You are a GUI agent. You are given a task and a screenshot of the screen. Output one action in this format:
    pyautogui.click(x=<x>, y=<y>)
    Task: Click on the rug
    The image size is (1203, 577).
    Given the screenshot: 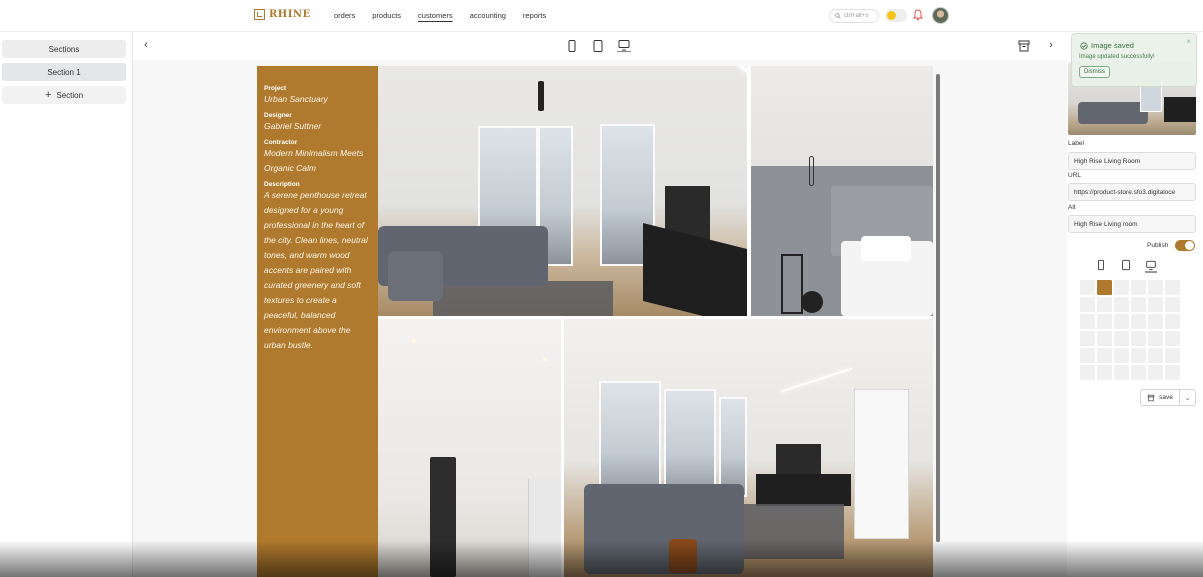 What is the action you would take?
    pyautogui.click(x=523, y=298)
    